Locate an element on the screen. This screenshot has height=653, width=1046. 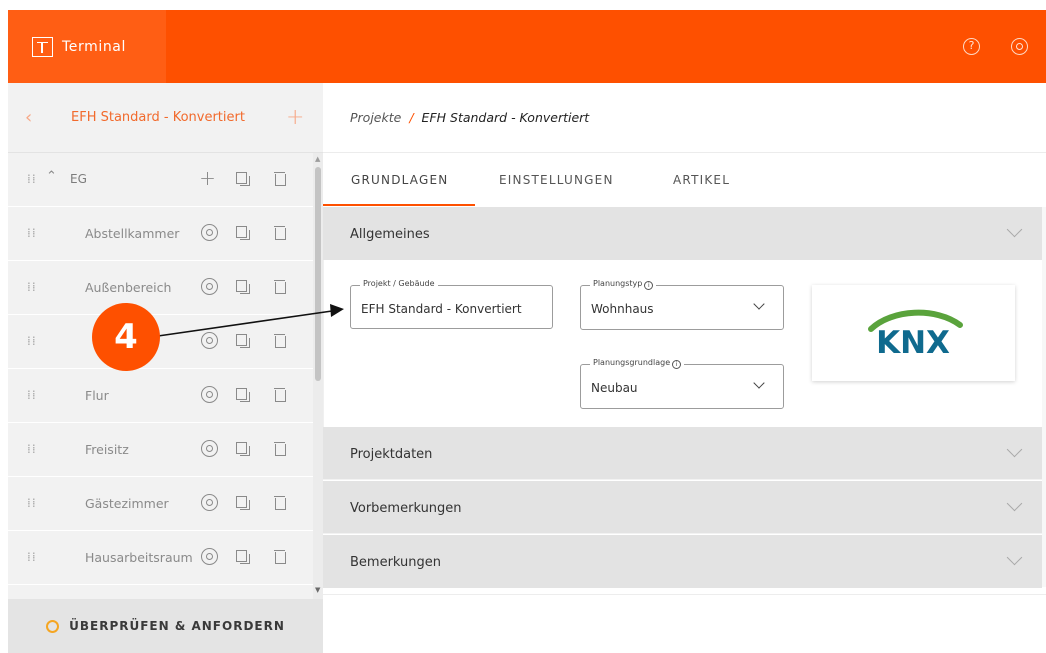
tab-artikel: ARTIKEL is located at coordinates (701, 179).